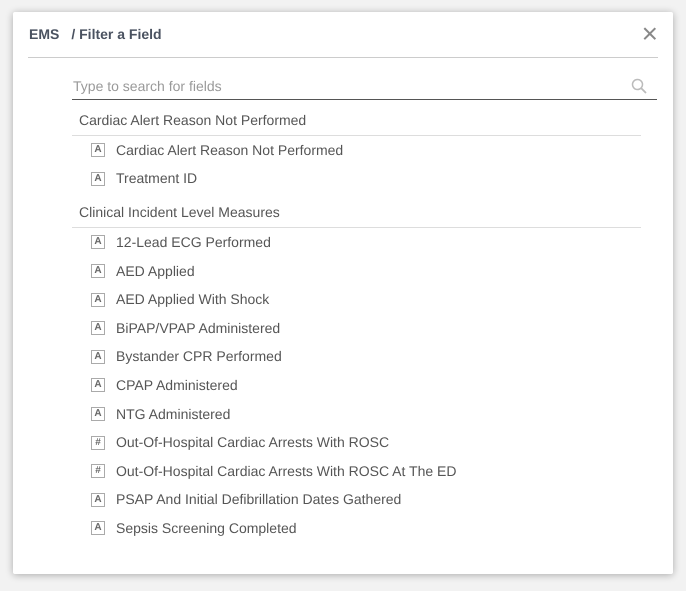 Image resolution: width=686 pixels, height=591 pixels. What do you see at coordinates (206, 528) in the screenshot?
I see `field-item: Sepsis Screening Completed` at bounding box center [206, 528].